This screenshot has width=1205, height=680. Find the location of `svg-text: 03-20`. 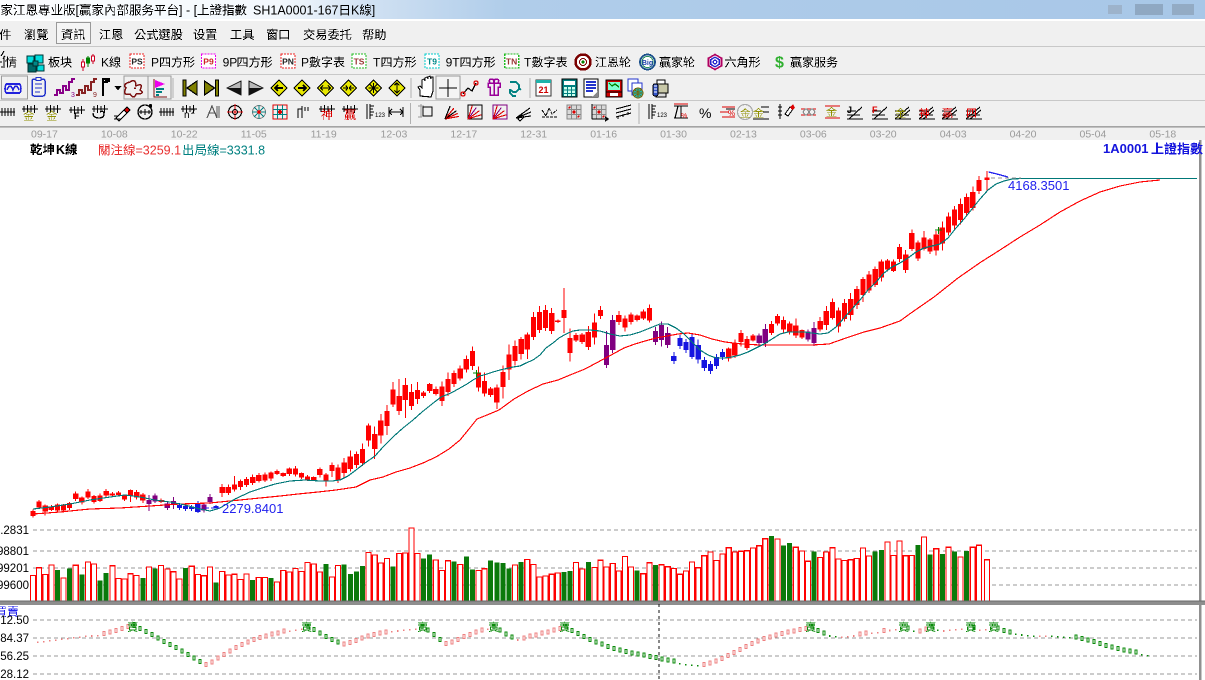

svg-text: 03-20 is located at coordinates (883, 134).